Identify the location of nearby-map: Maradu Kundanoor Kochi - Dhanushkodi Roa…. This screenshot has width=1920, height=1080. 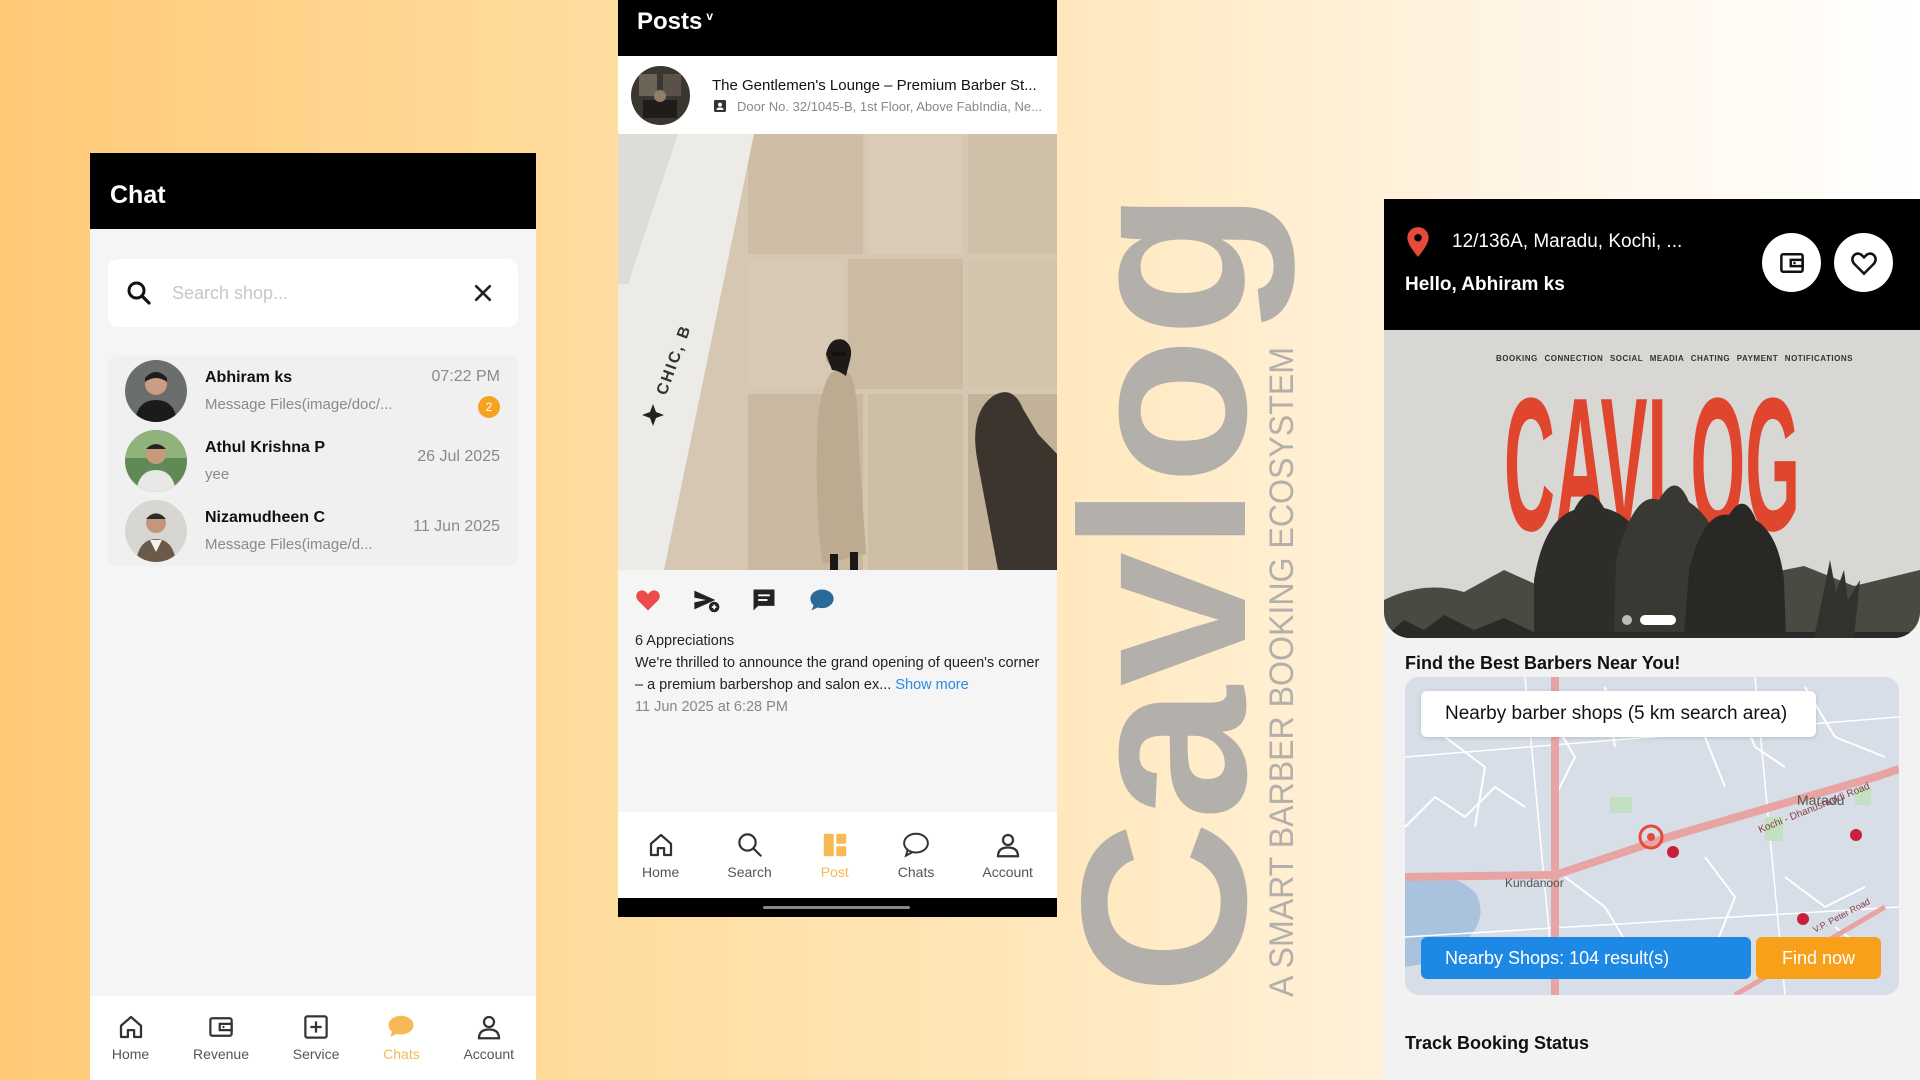
(1652, 836).